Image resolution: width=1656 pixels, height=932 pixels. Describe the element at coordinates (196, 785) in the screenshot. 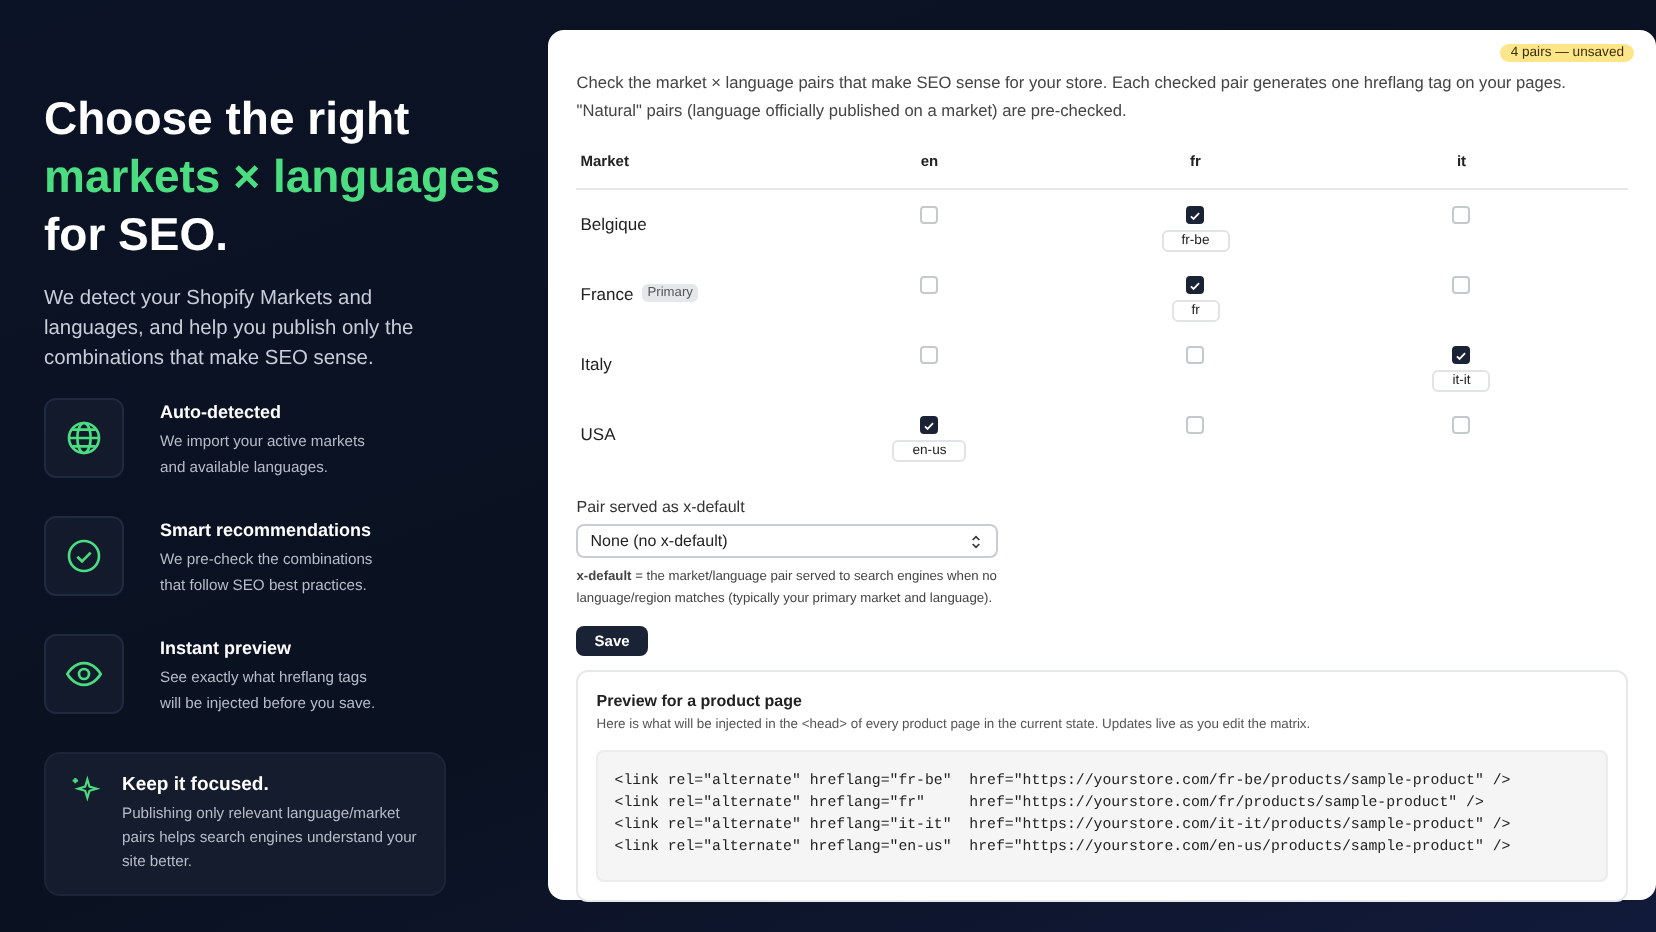

I see `tip-title: Keep it focused.` at that location.